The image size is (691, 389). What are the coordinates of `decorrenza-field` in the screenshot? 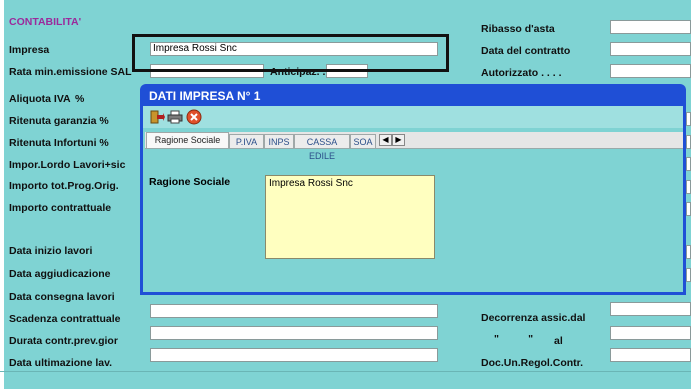 It's located at (650, 309).